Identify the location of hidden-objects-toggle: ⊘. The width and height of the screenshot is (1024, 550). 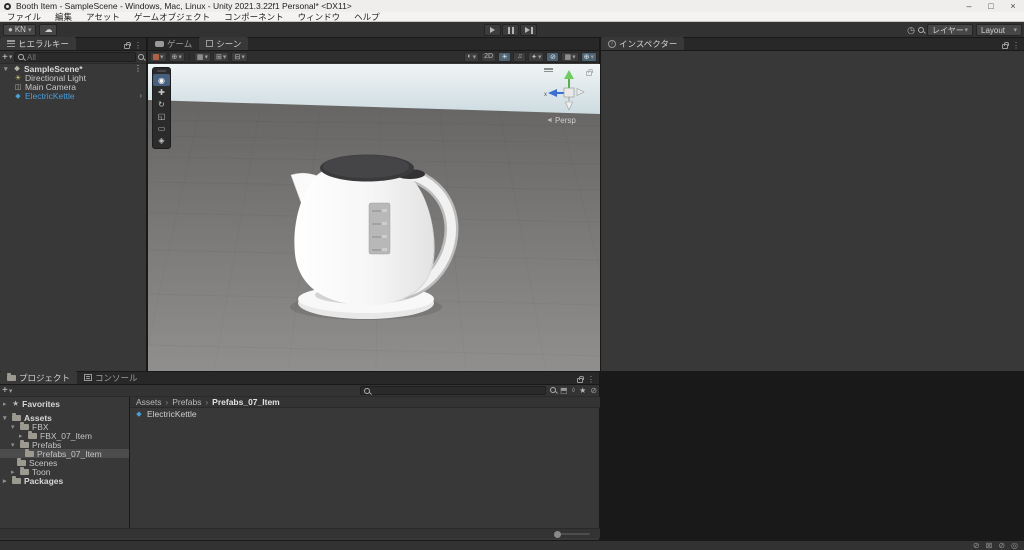
(553, 56).